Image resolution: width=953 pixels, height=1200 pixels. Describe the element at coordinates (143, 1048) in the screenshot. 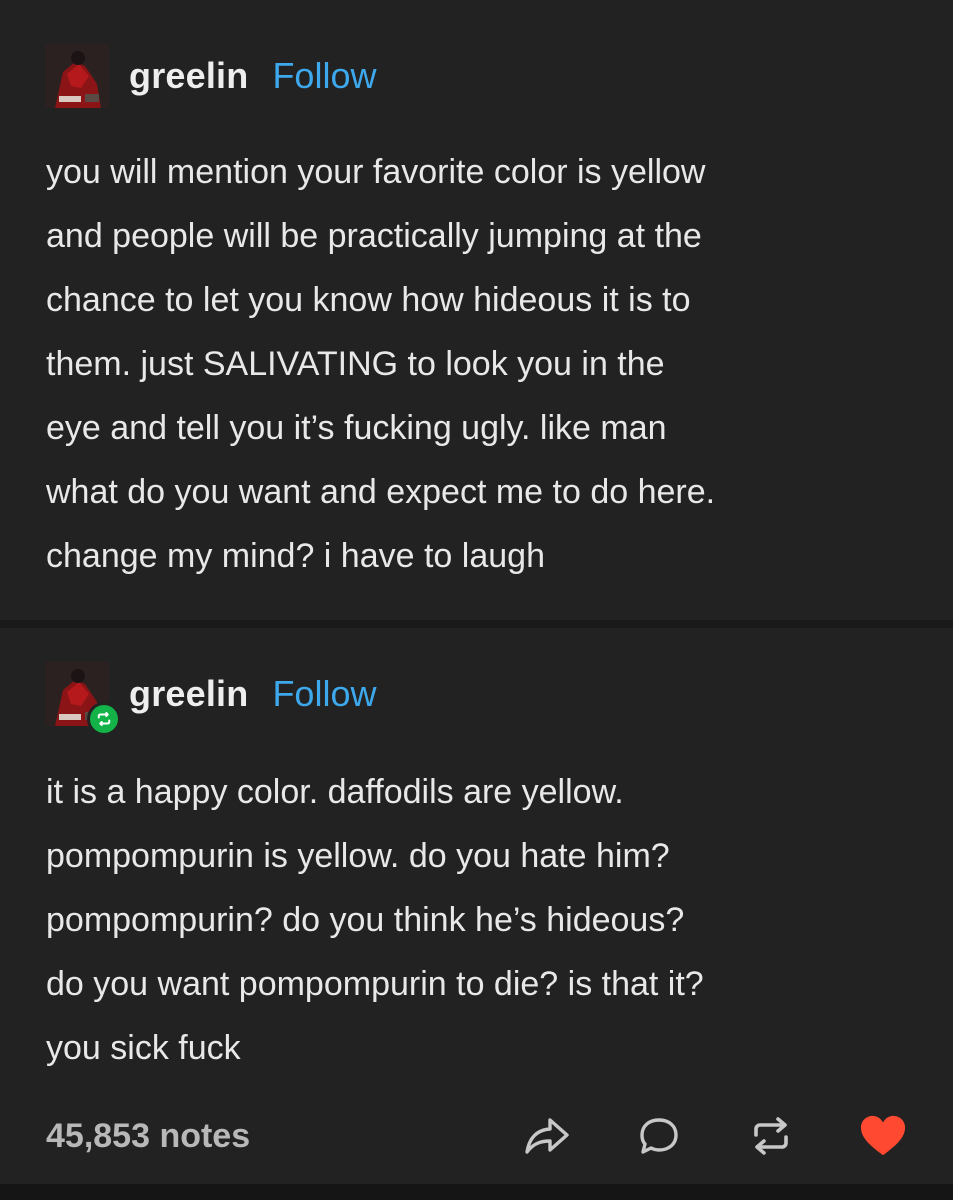

I see `post-line: you sick fuck` at that location.